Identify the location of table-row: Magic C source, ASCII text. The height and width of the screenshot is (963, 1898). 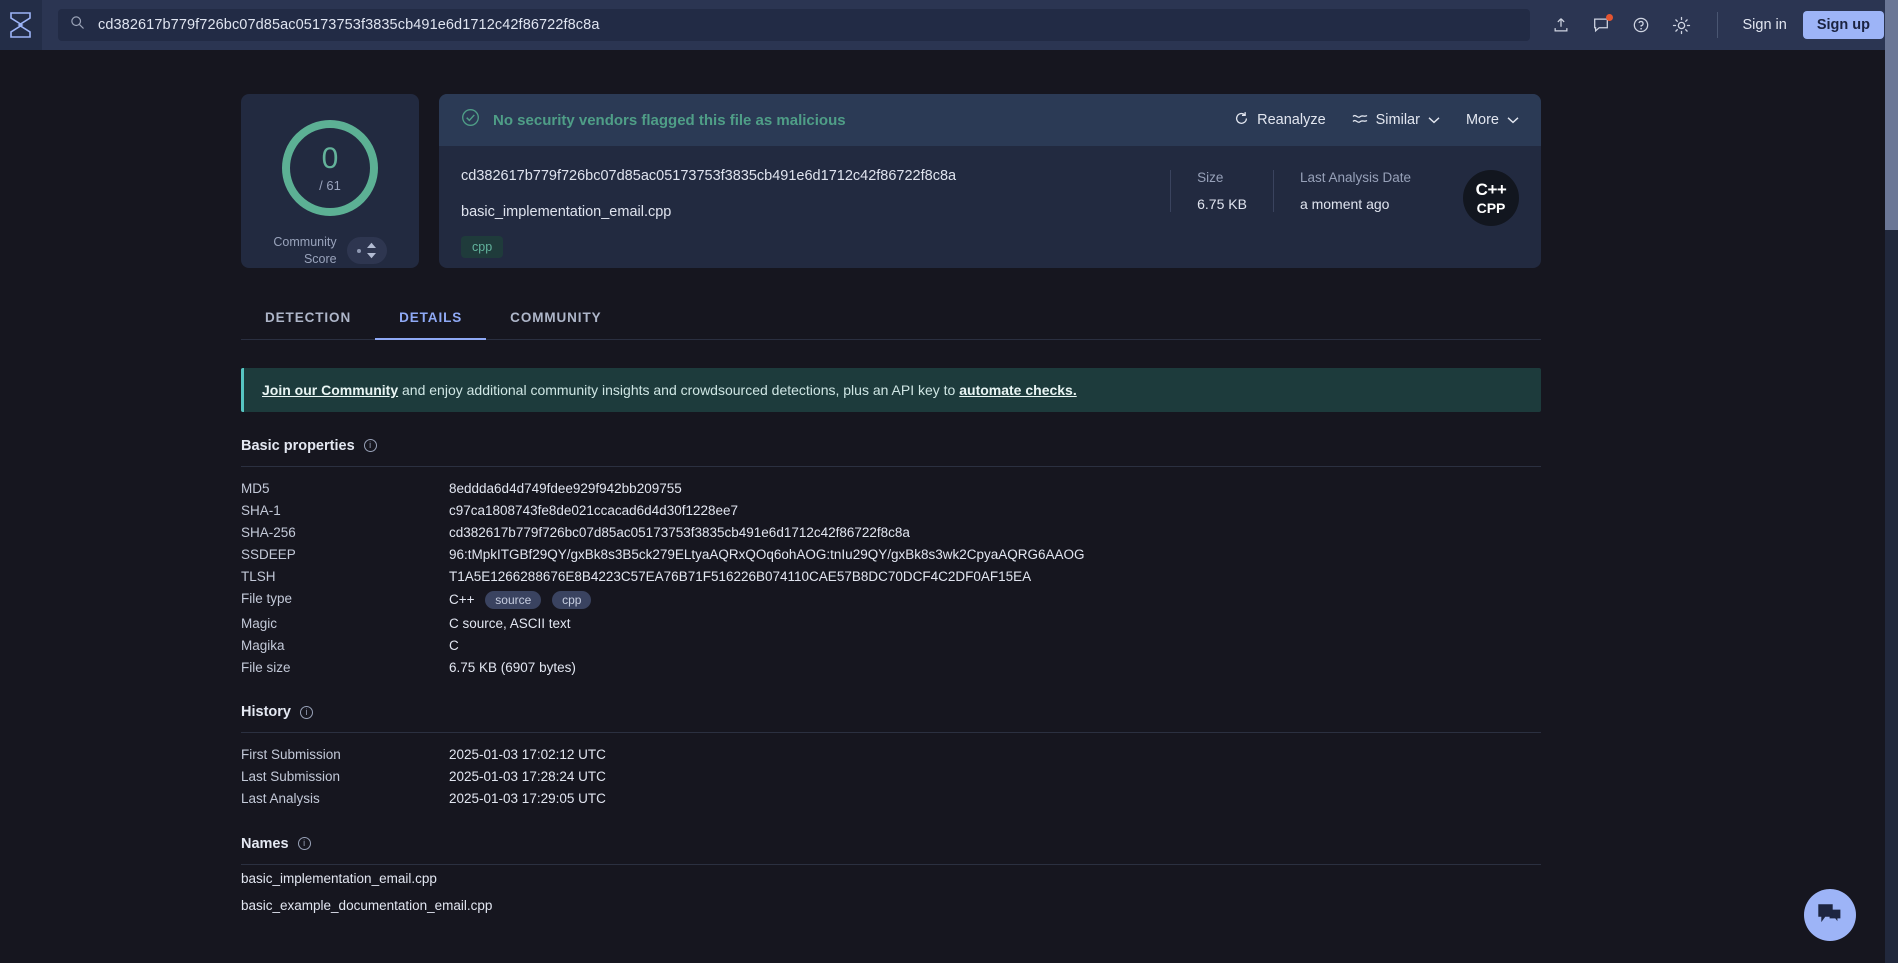
(891, 623).